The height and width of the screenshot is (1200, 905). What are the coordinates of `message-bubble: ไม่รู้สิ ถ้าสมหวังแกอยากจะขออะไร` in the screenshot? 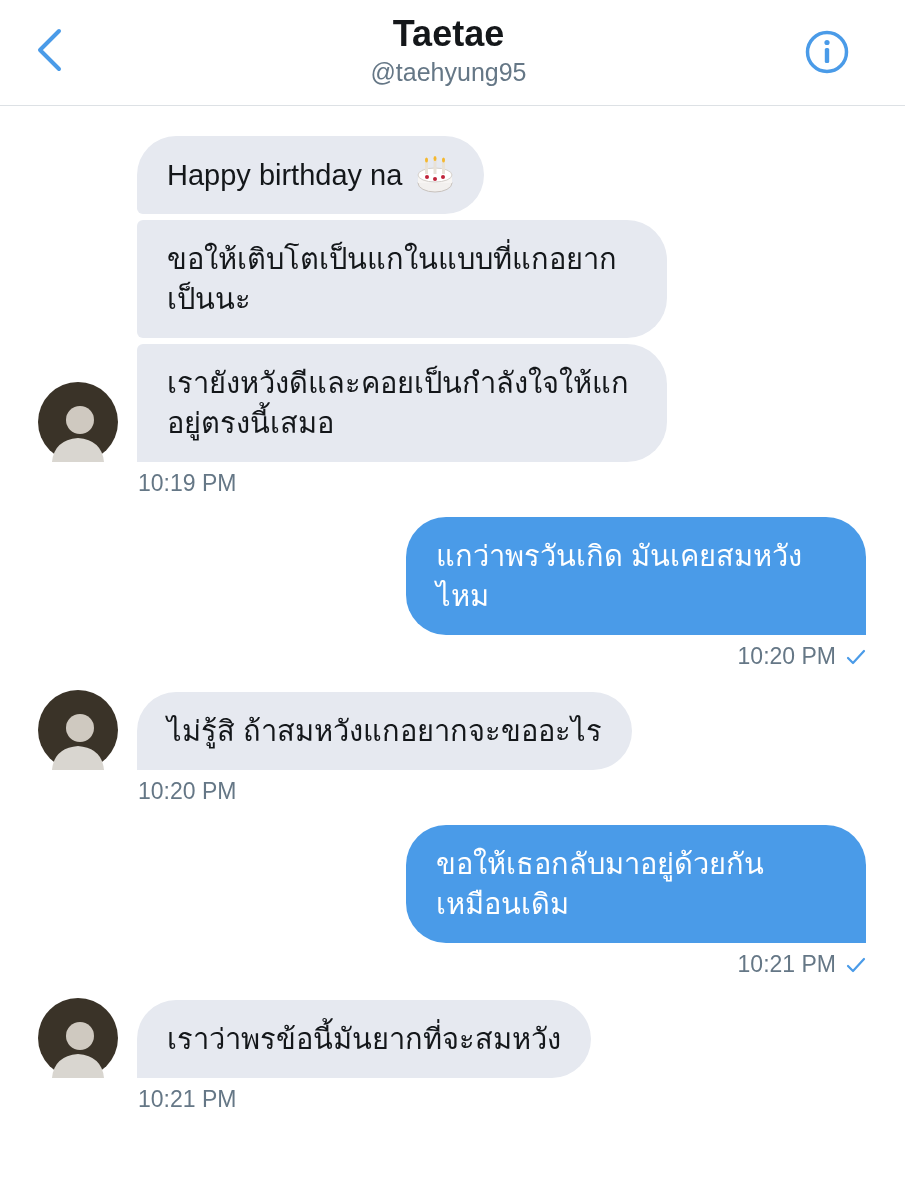 It's located at (385, 731).